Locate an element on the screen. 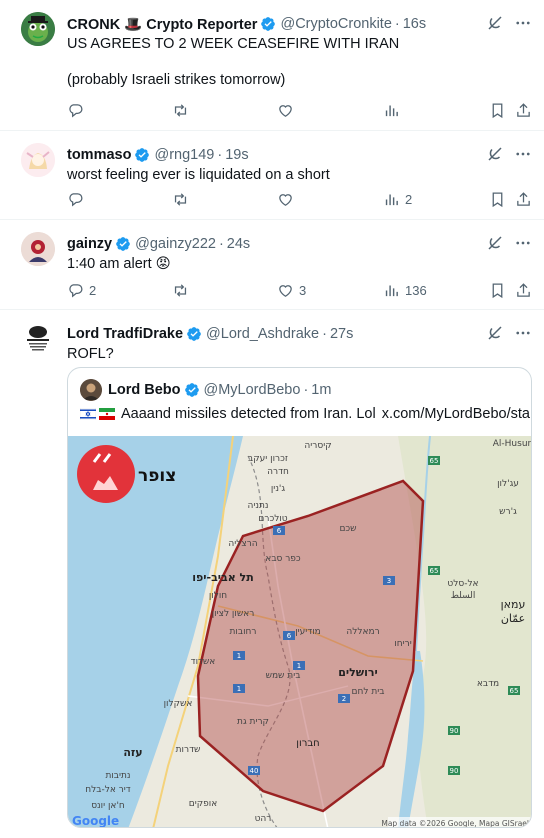 The width and height of the screenshot is (544, 838). handle: @rng149 is located at coordinates (184, 155).